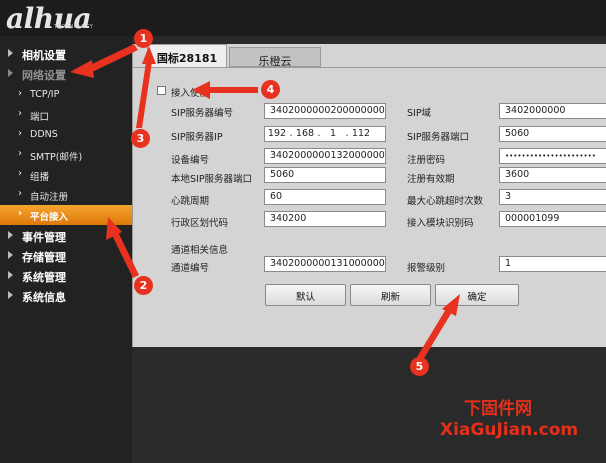 The height and width of the screenshot is (463, 606). What do you see at coordinates (190, 160) in the screenshot?
I see `device-id-label: 设备编号` at bounding box center [190, 160].